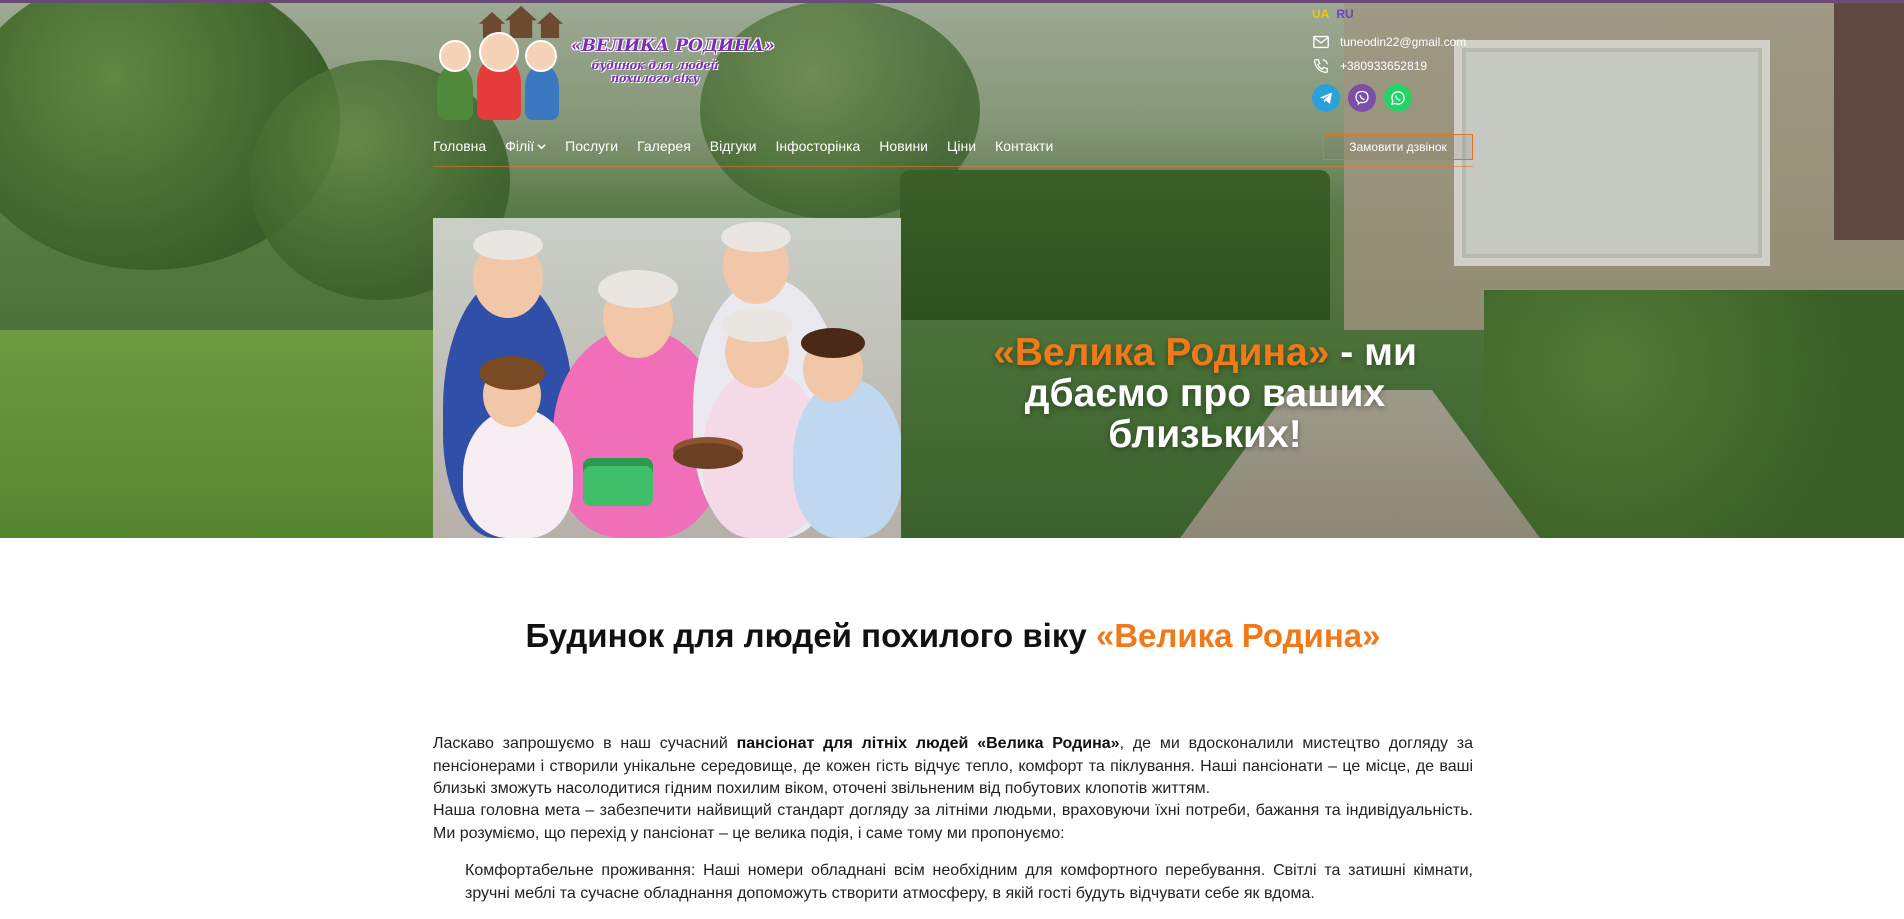 This screenshot has width=1904, height=919. What do you see at coordinates (1024, 146) in the screenshot?
I see `nav-item-contacts: Контакти` at bounding box center [1024, 146].